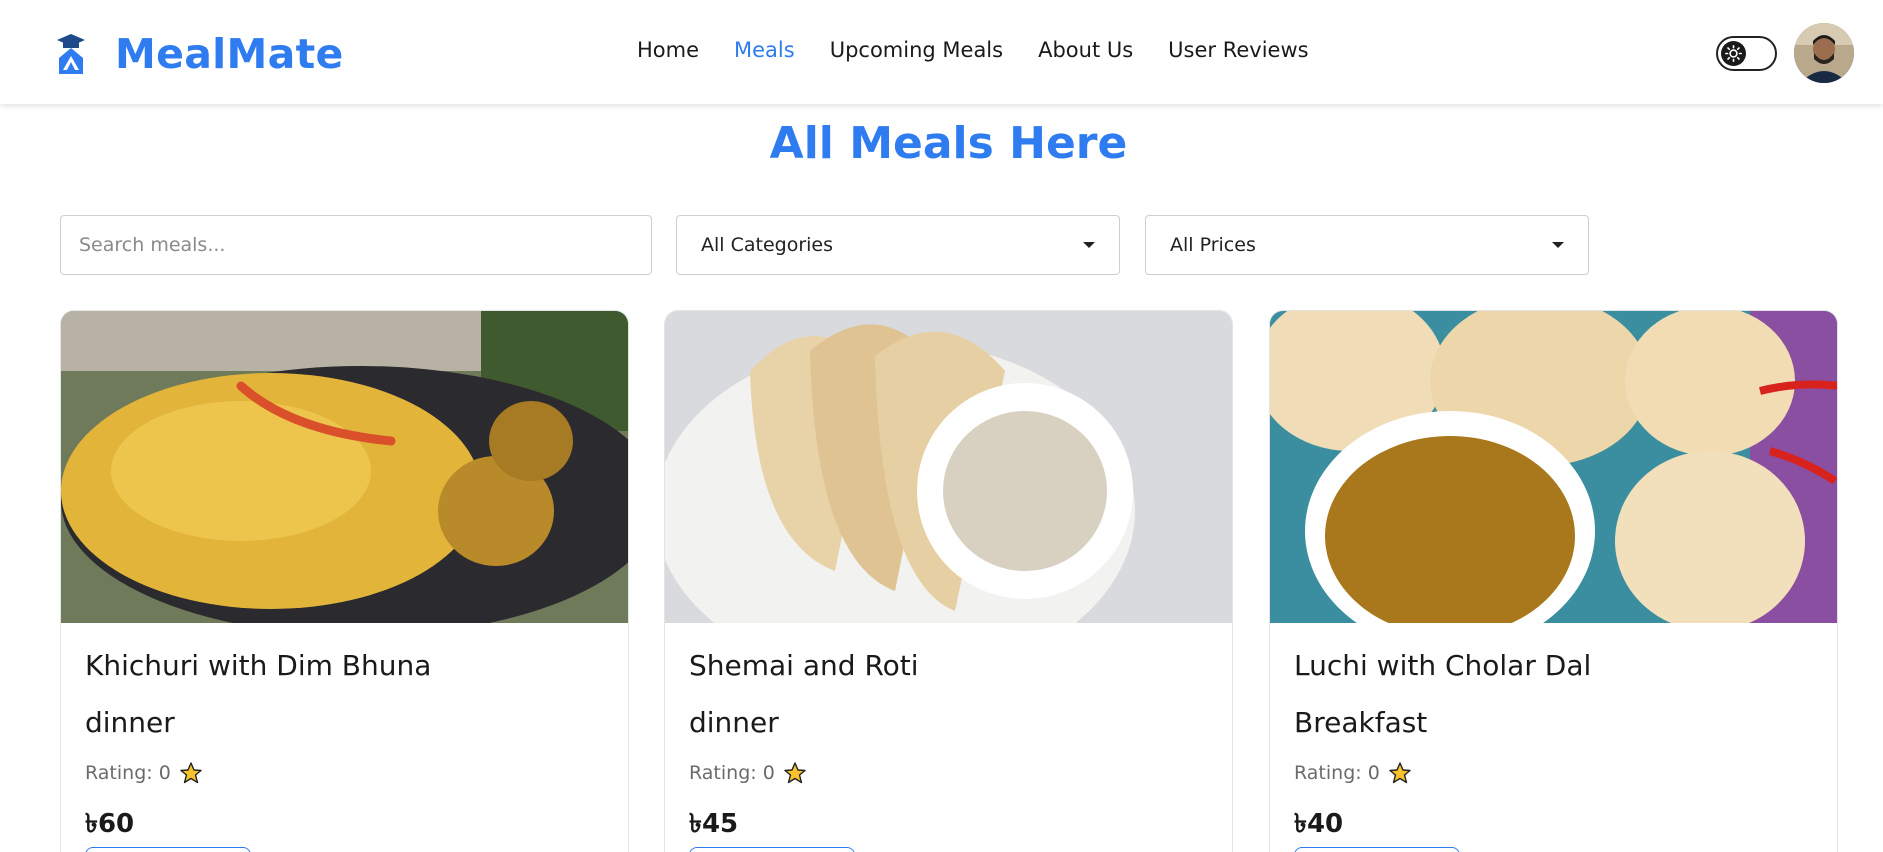 Image resolution: width=1883 pixels, height=852 pixels. I want to click on price-select-value: All Prices, so click(1213, 245).